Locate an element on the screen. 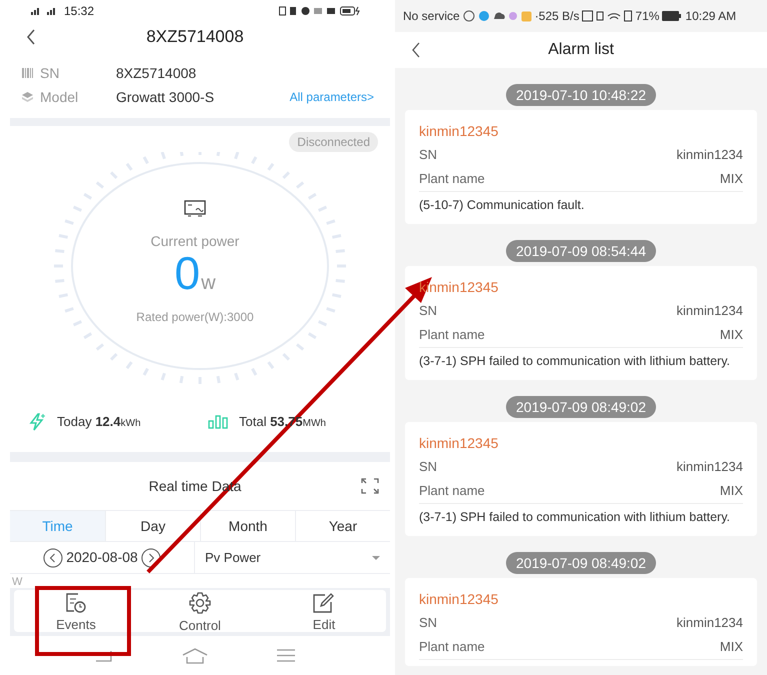  power-value: 0 is located at coordinates (187, 273).